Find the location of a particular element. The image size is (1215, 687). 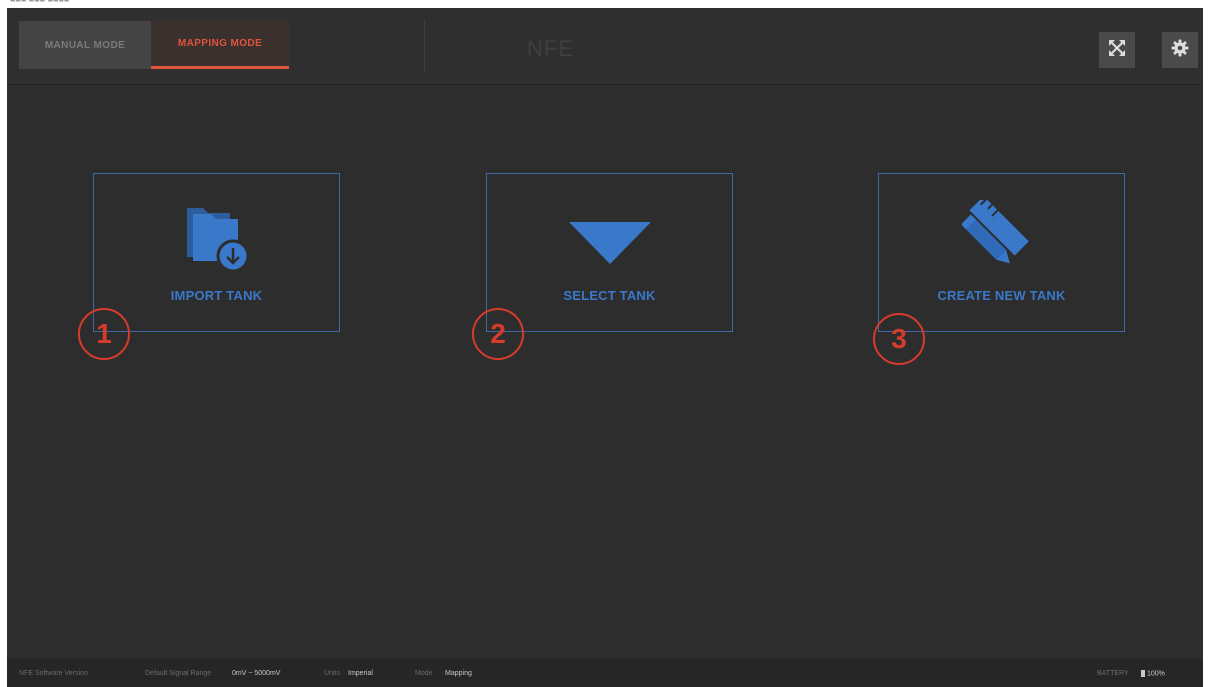

step-1-annotation: 1 is located at coordinates (104, 334).